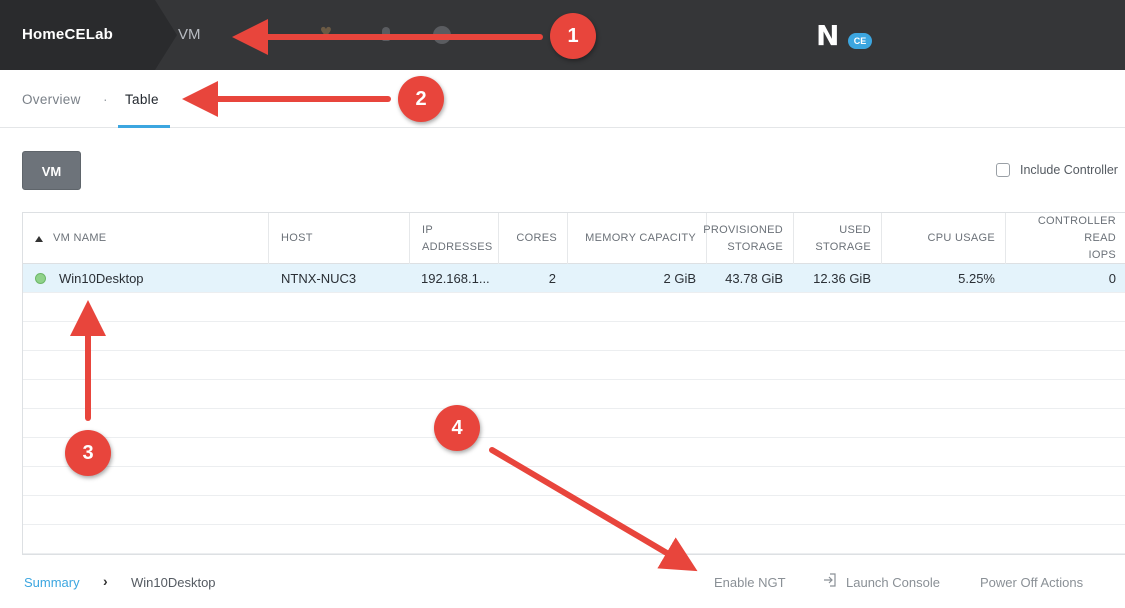 The image size is (1125, 608). I want to click on column-header-host: HOST, so click(338, 238).